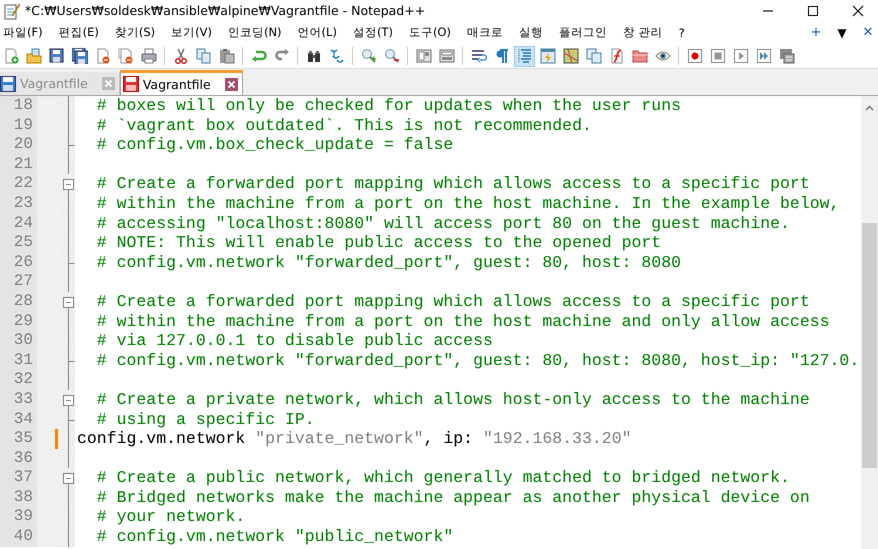  What do you see at coordinates (764, 56) in the screenshot?
I see `fast-forward-icon` at bounding box center [764, 56].